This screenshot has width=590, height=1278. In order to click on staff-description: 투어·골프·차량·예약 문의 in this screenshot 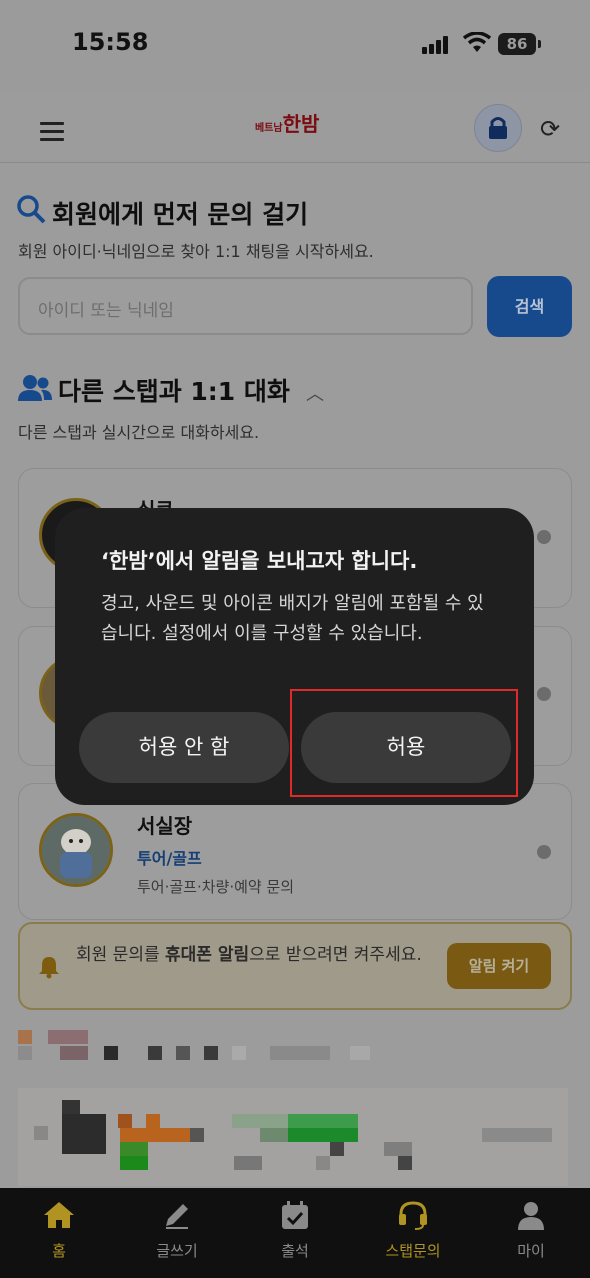, I will do `click(216, 887)`.